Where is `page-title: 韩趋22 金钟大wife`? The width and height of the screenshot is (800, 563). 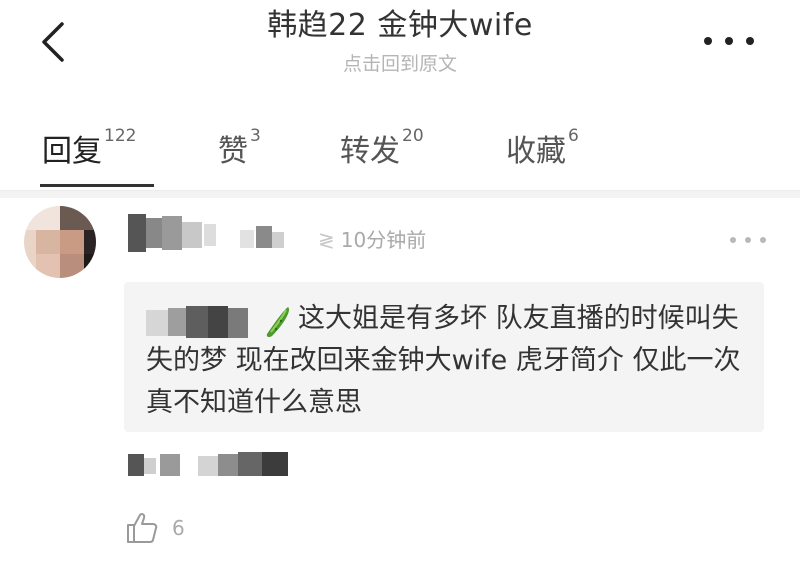 page-title: 韩趋22 金钟大wife is located at coordinates (400, 25).